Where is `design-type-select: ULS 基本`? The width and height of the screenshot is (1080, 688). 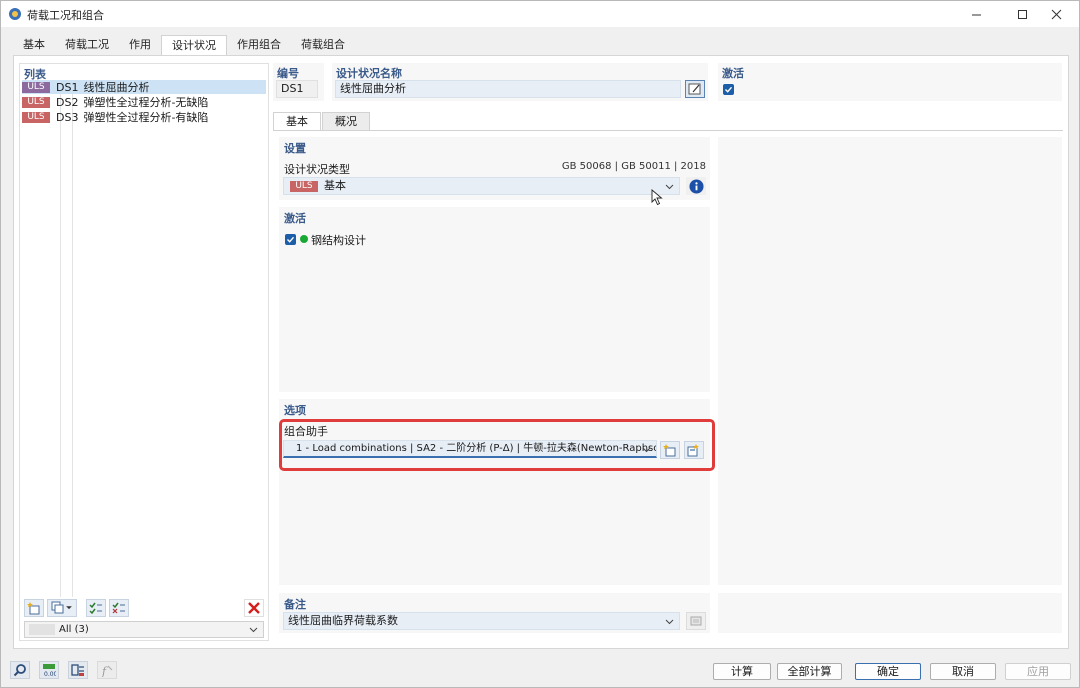
design-type-select: ULS 基本 is located at coordinates (481, 186).